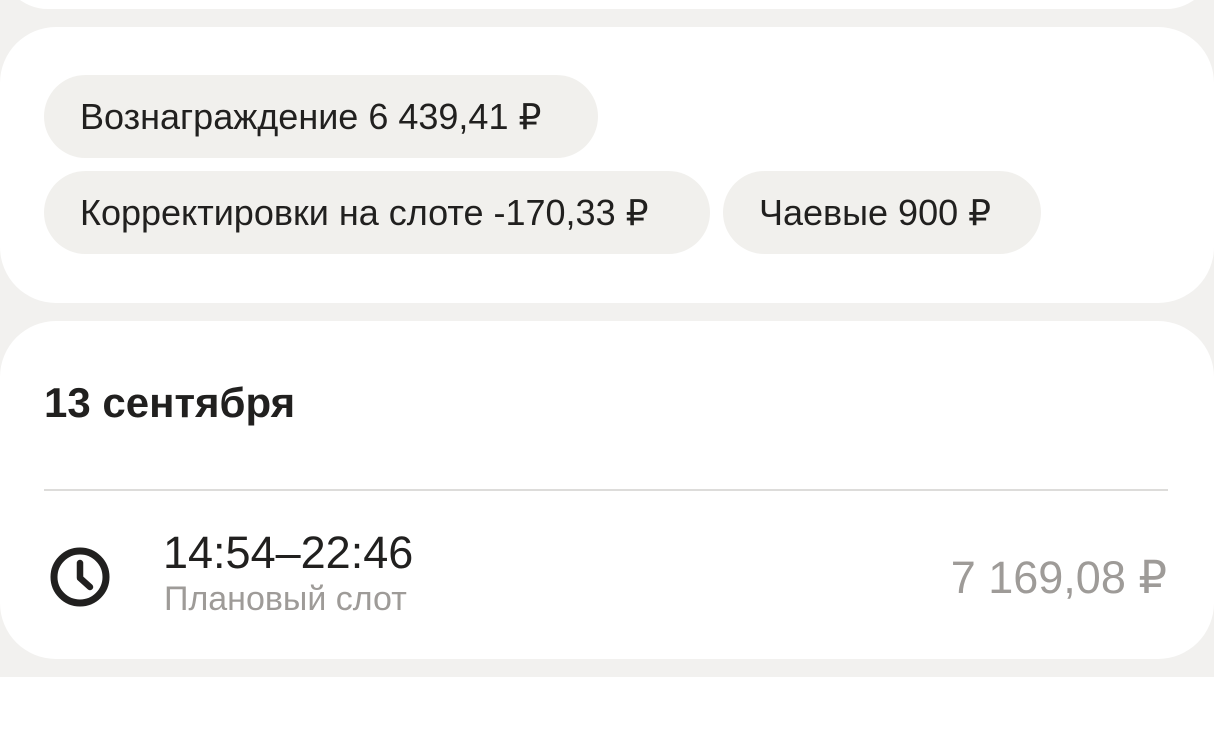 Image resolution: width=1214 pixels, height=741 pixels. I want to click on reward-chip-label: Вознаграждение 6 439,41 ₽, so click(311, 116).